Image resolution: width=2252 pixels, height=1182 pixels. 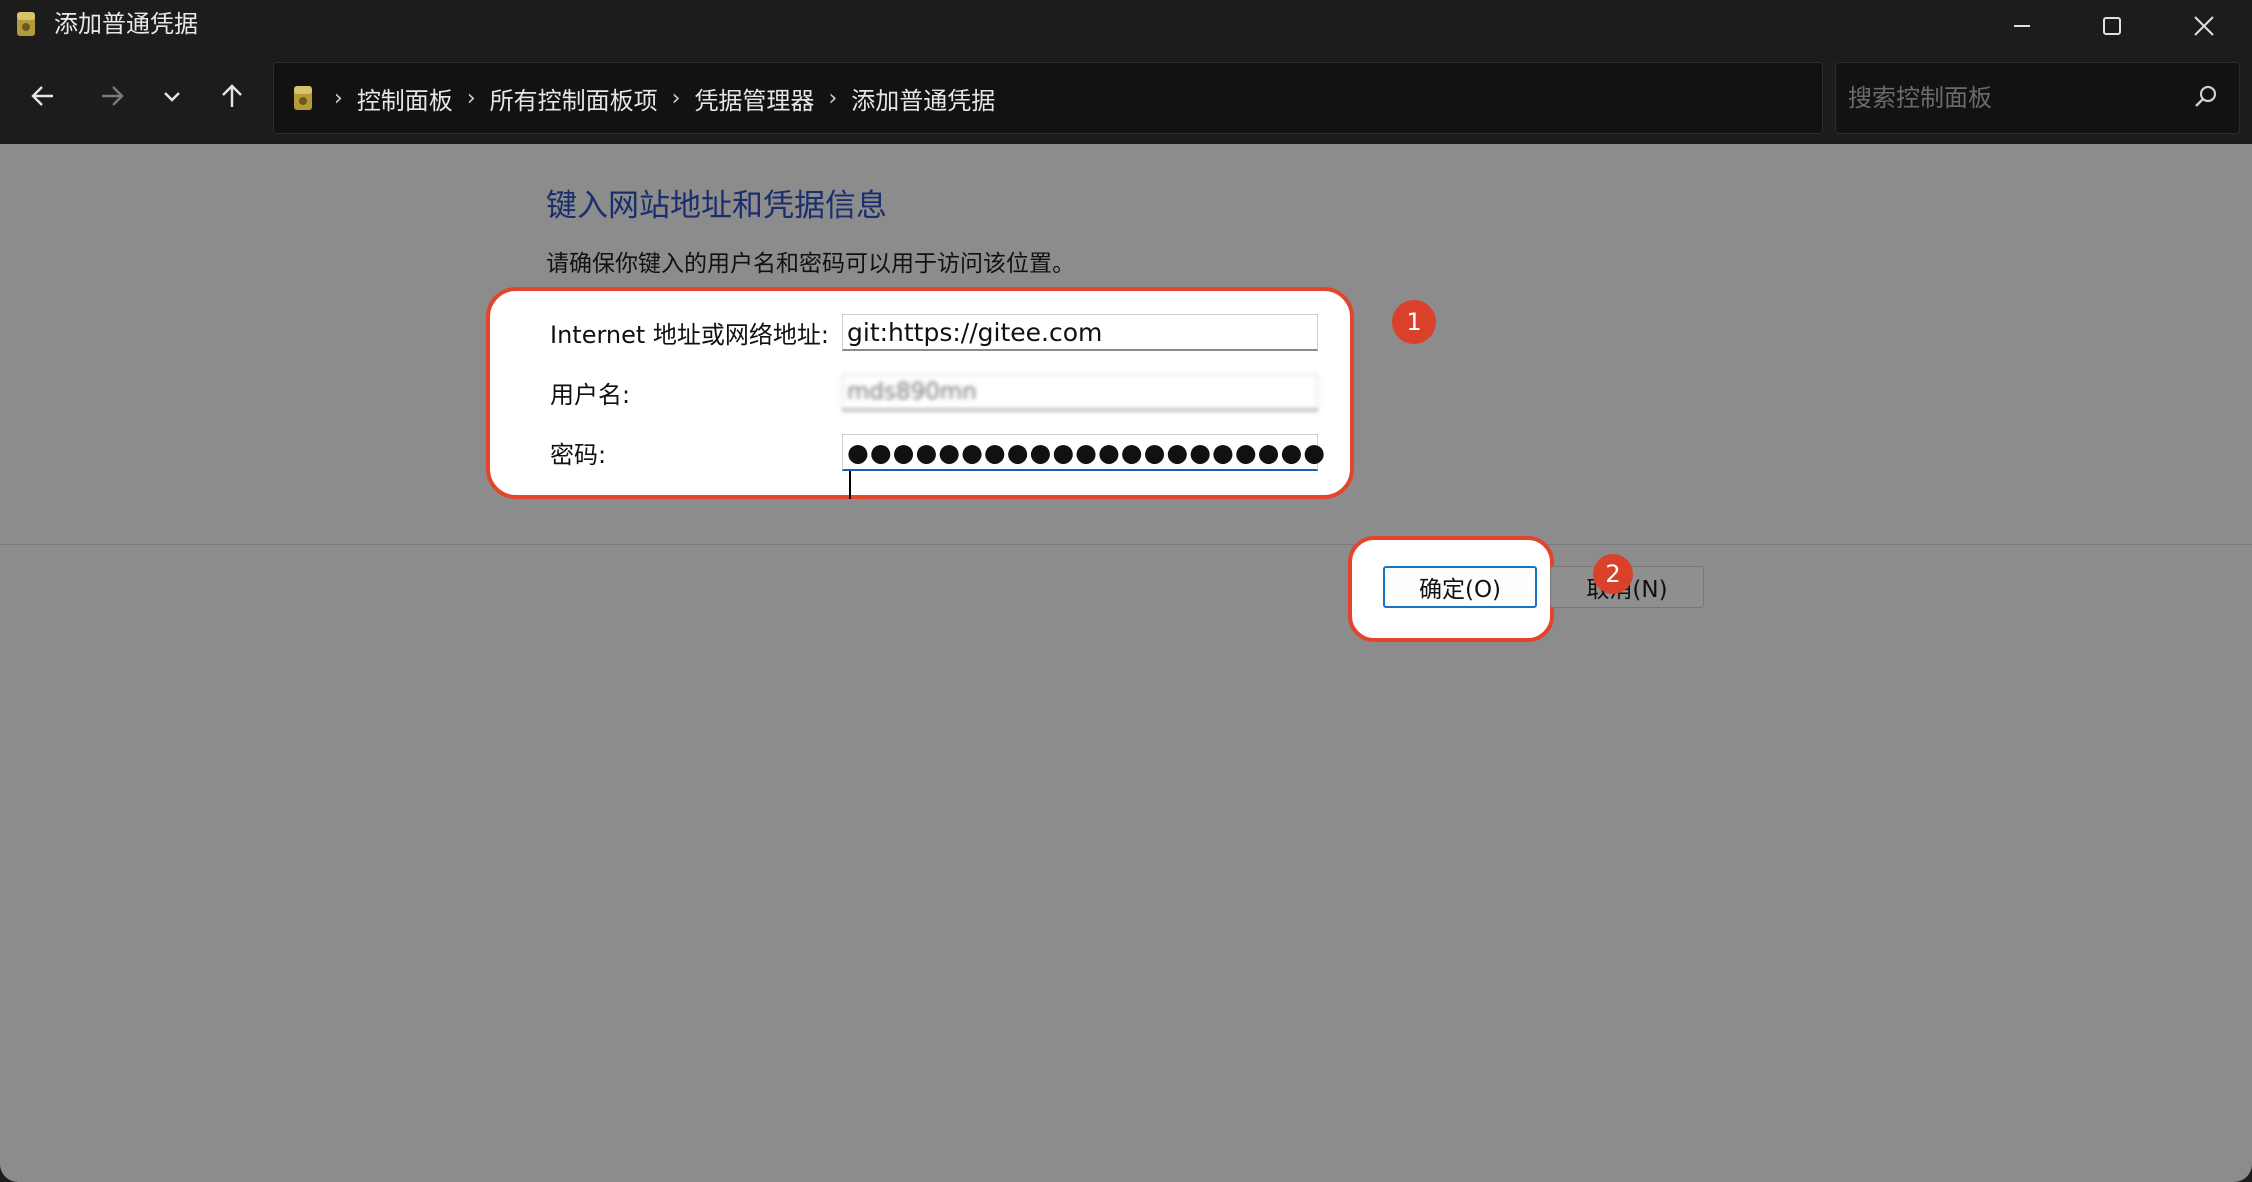 I want to click on credential-manager-icon, so click(x=26, y=24).